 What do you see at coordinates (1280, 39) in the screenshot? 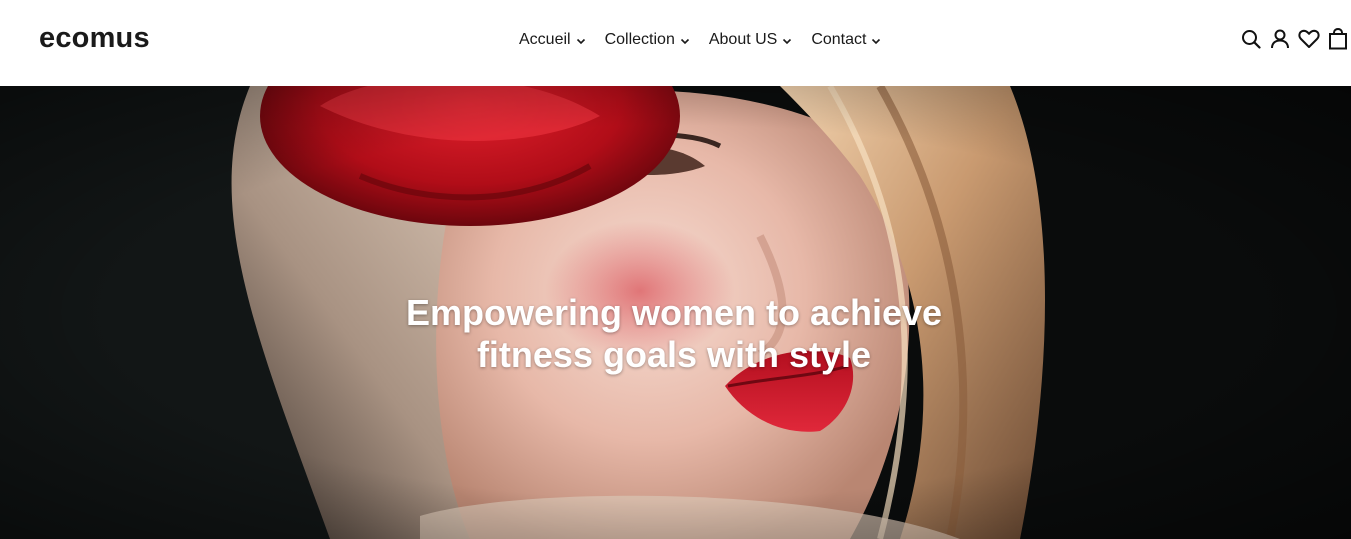
I see `user-icon` at bounding box center [1280, 39].